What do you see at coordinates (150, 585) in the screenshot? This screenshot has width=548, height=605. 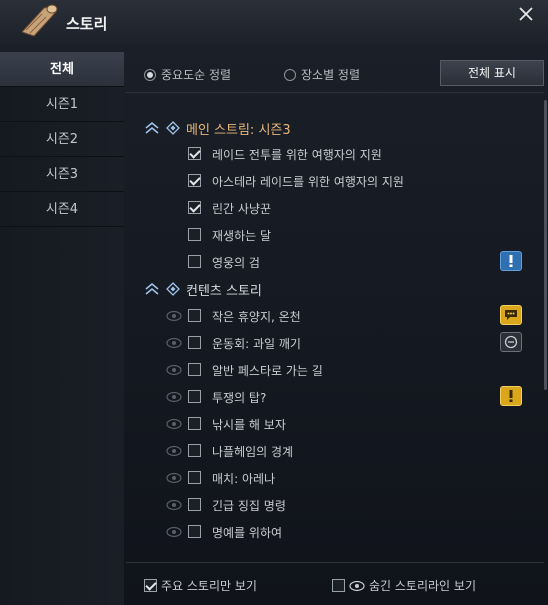 I see `main-story-only-checkbox` at bounding box center [150, 585].